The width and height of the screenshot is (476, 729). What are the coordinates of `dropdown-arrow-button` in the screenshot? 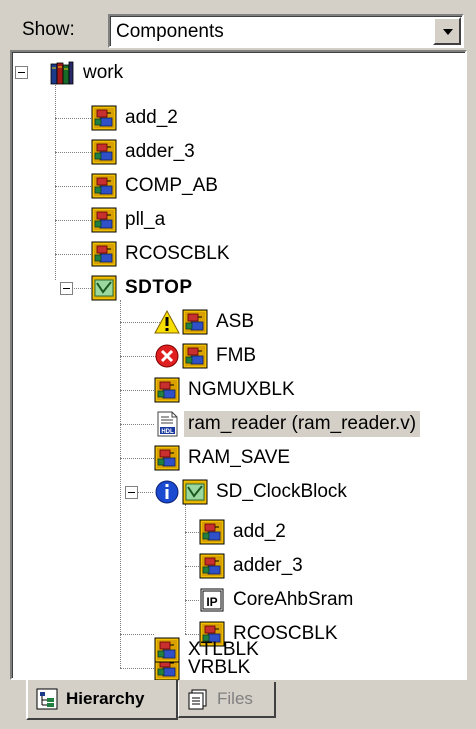 It's located at (447, 31).